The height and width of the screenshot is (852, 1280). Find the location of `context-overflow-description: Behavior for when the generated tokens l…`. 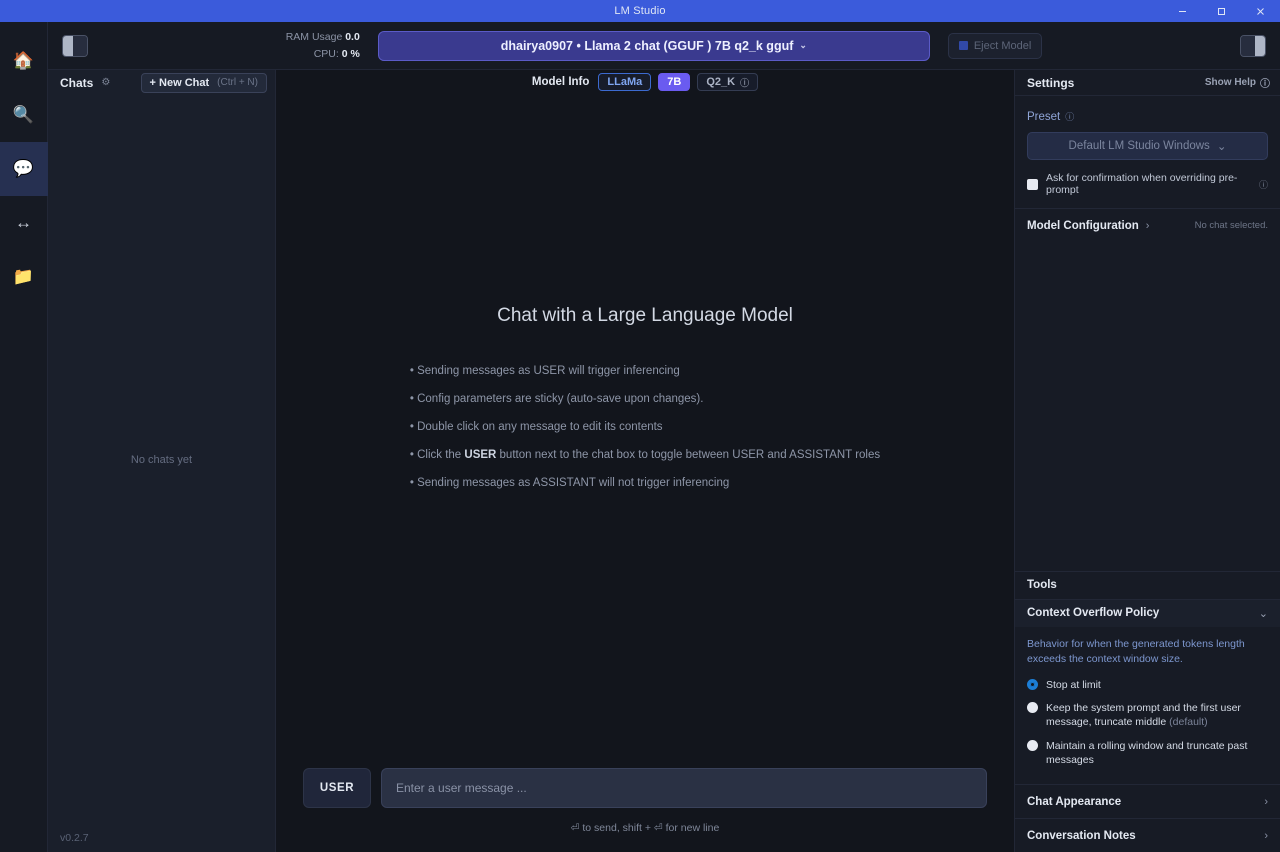

context-overflow-description: Behavior for when the generated tokens l… is located at coordinates (1136, 651).